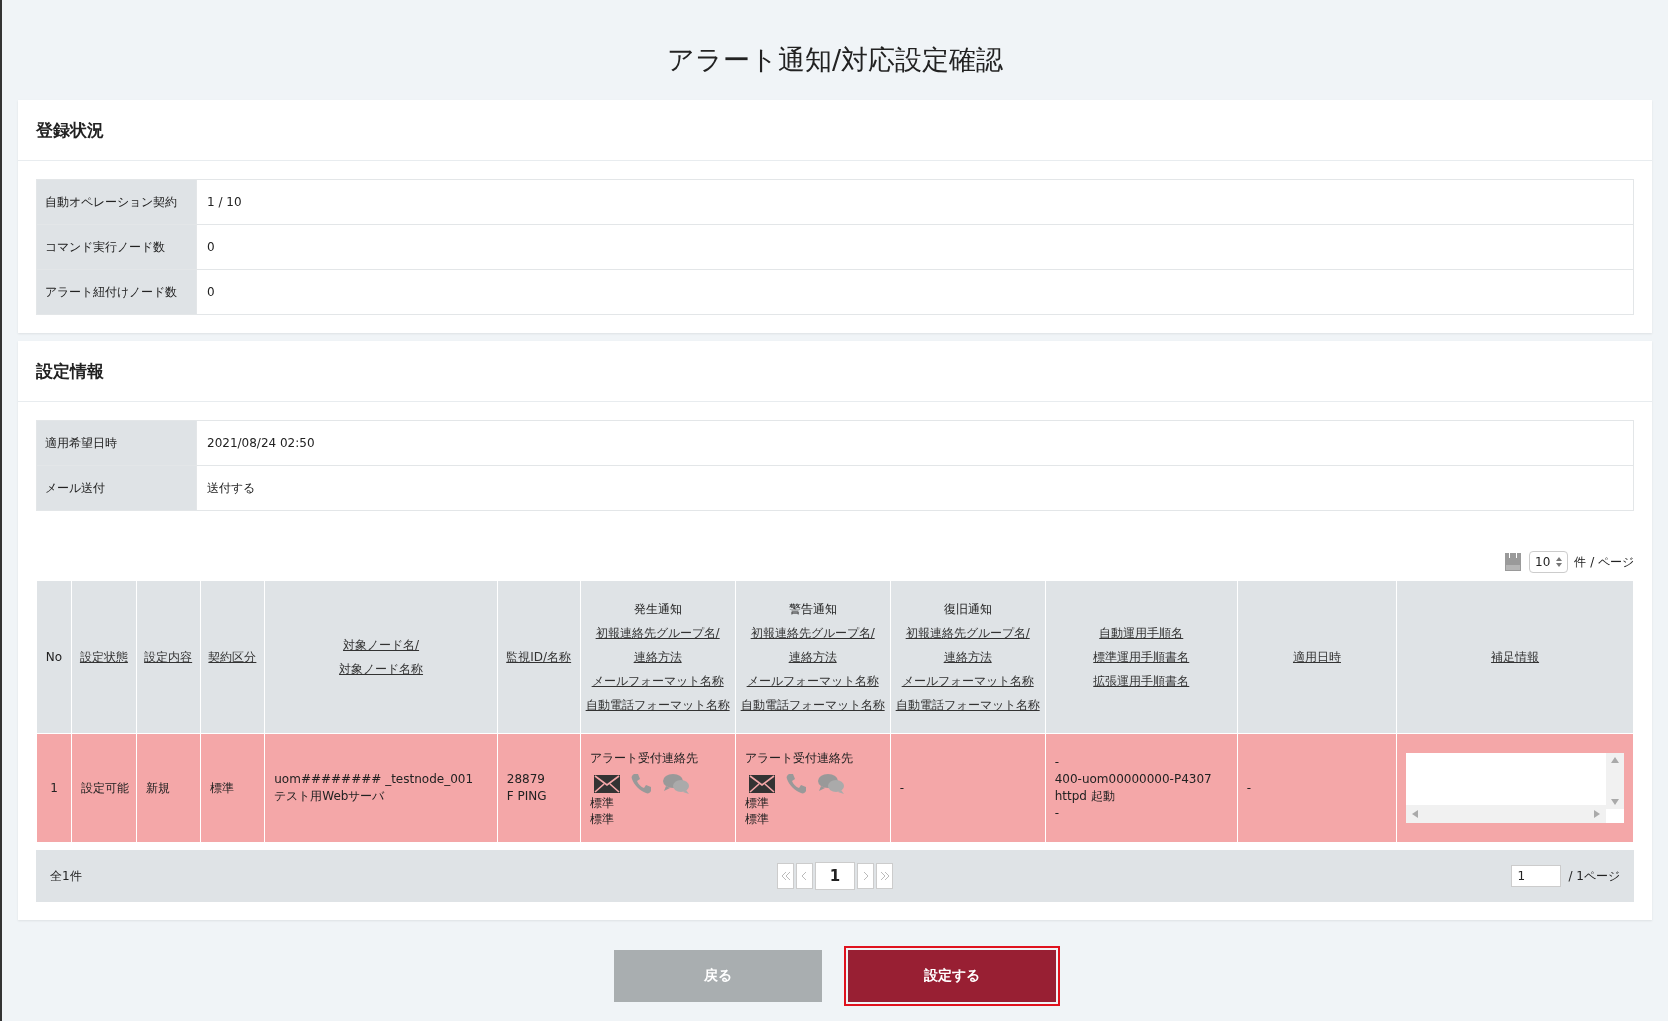 This screenshot has width=1668, height=1021. I want to click on sort-link: 拡張運用手順書名, so click(1141, 681).